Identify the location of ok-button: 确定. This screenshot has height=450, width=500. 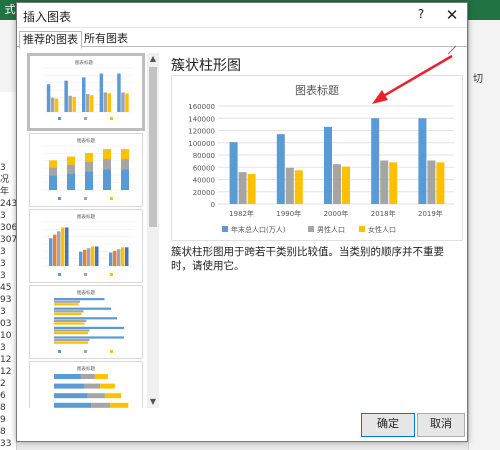
(388, 425).